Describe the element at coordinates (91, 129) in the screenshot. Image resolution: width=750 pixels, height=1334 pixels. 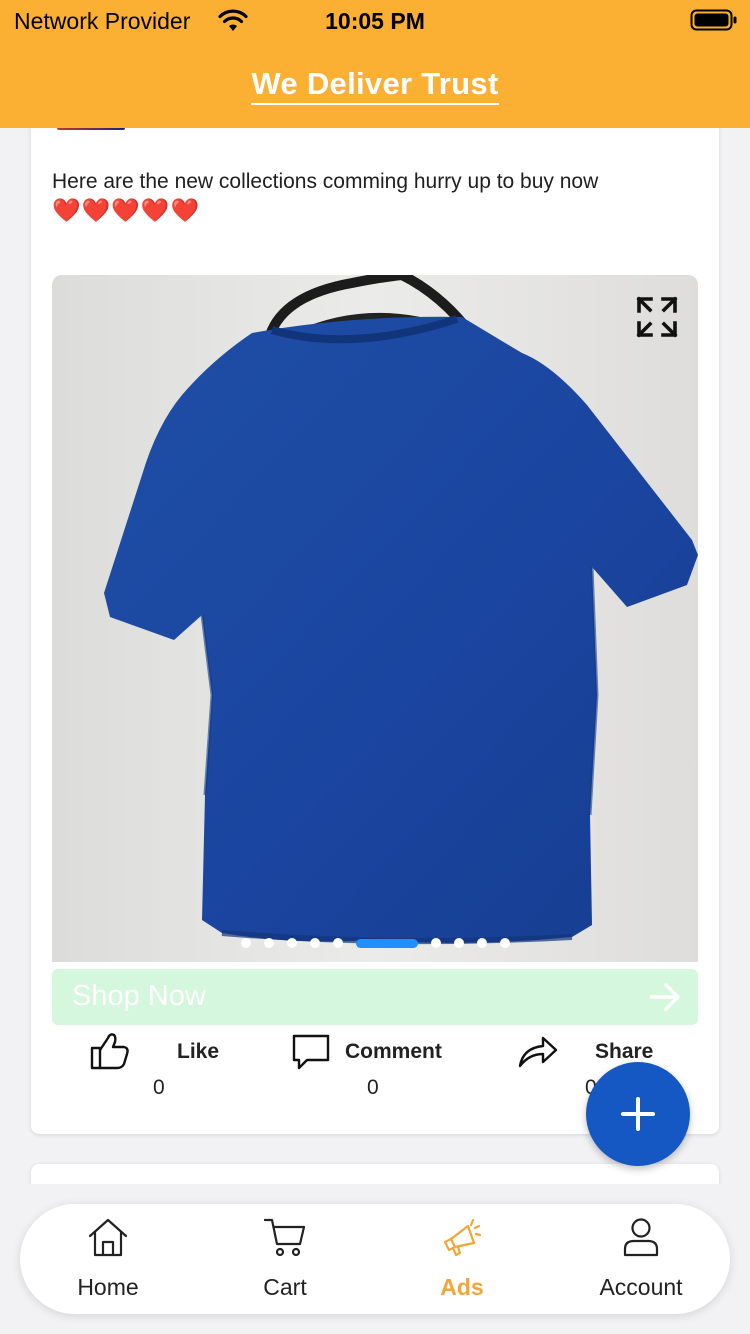
I see `author-avatar` at that location.